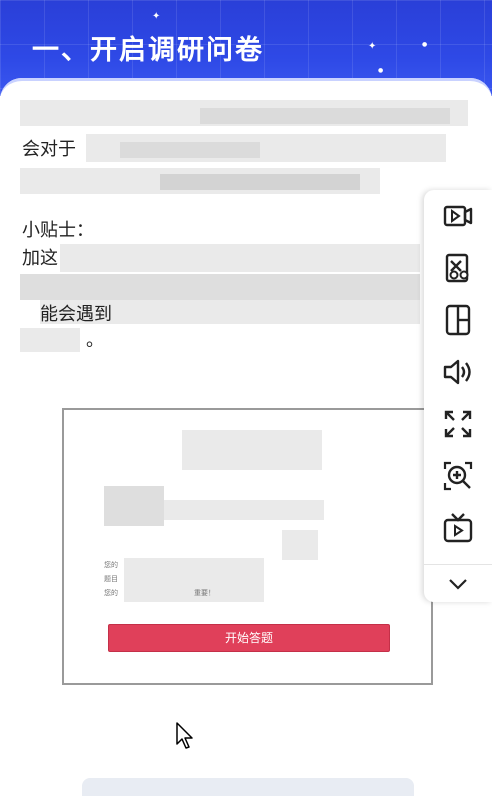 The height and width of the screenshot is (796, 492). I want to click on video-edit-button, so click(458, 268).